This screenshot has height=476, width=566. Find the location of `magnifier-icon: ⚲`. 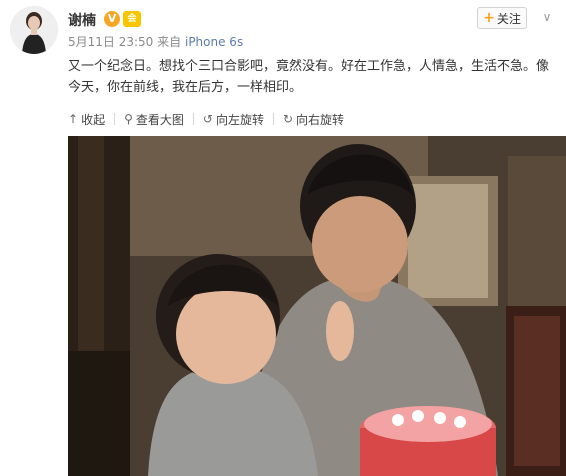

magnifier-icon: ⚲ is located at coordinates (128, 119).